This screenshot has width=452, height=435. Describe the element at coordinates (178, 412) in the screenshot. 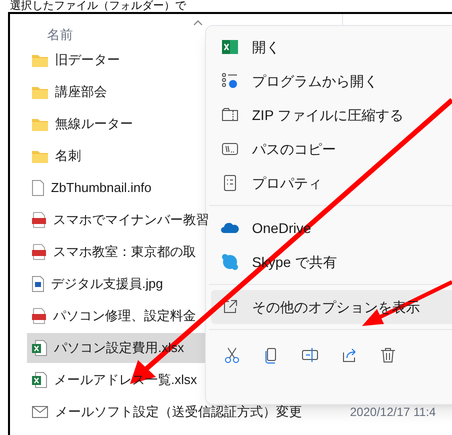

I see `file-name: メールソフト設定（送受信認証方式）変更` at that location.